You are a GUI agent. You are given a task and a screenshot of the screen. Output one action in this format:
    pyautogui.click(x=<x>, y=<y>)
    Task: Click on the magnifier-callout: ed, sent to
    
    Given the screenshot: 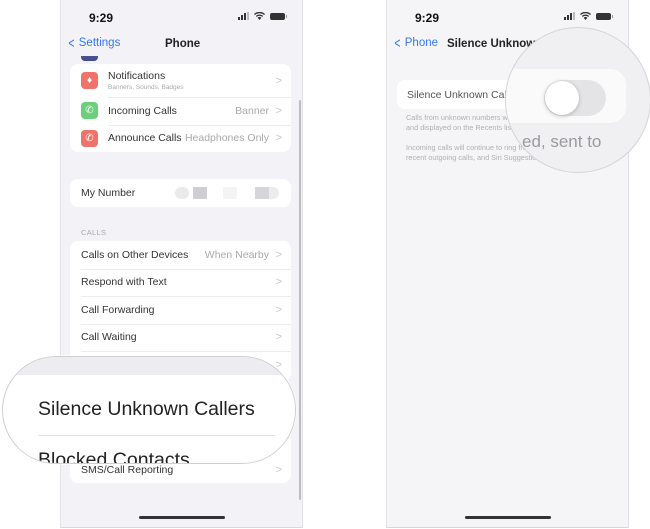 What is the action you would take?
    pyautogui.click(x=577, y=100)
    